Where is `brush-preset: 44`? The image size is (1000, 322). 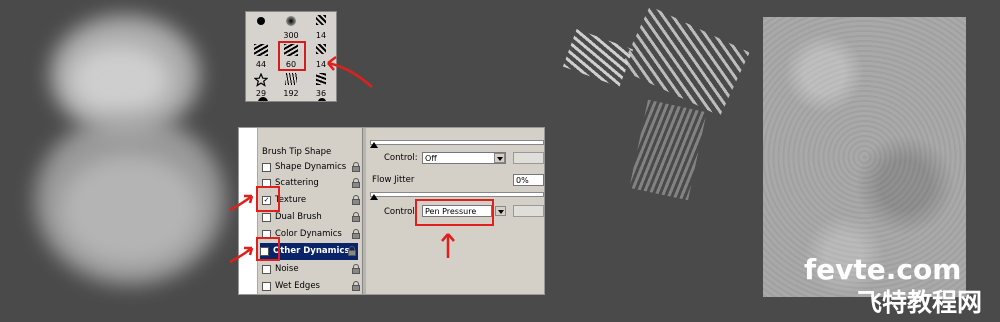
brush-preset: 44 is located at coordinates (261, 55).